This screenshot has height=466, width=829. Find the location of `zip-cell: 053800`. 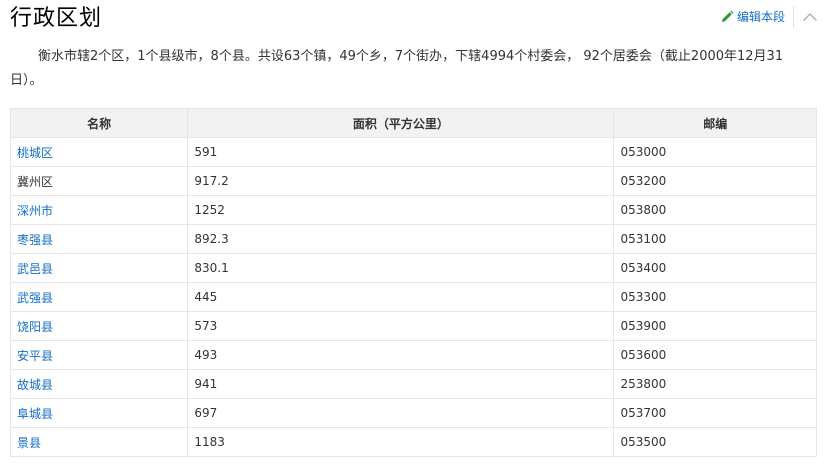

zip-cell: 053800 is located at coordinates (715, 210).